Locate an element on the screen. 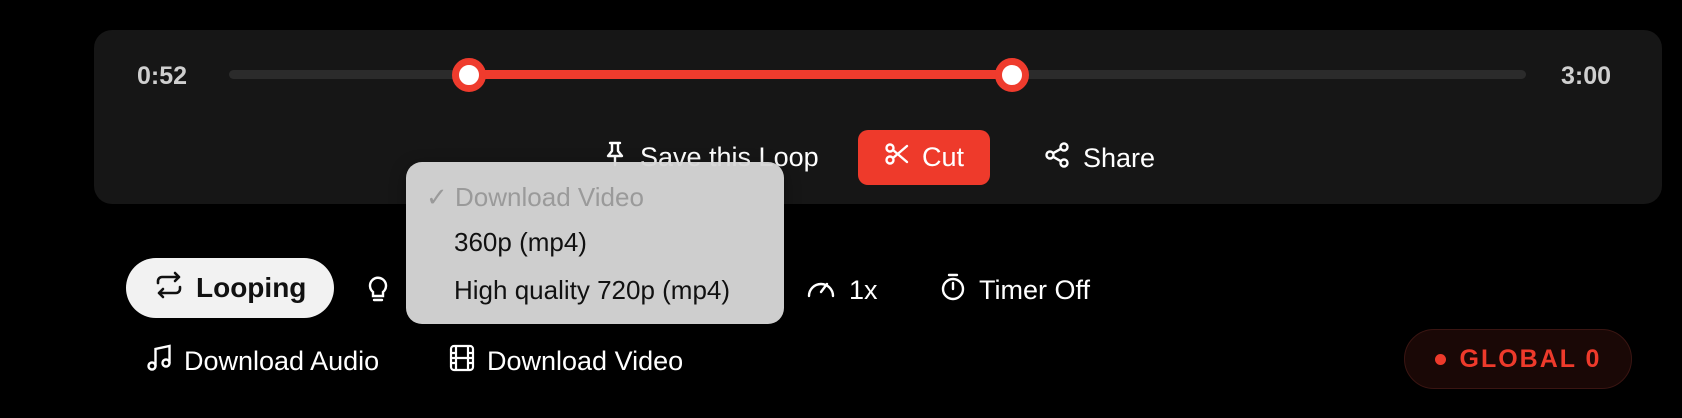 This screenshot has height=418, width=1682. loop-end-handle is located at coordinates (1012, 75).